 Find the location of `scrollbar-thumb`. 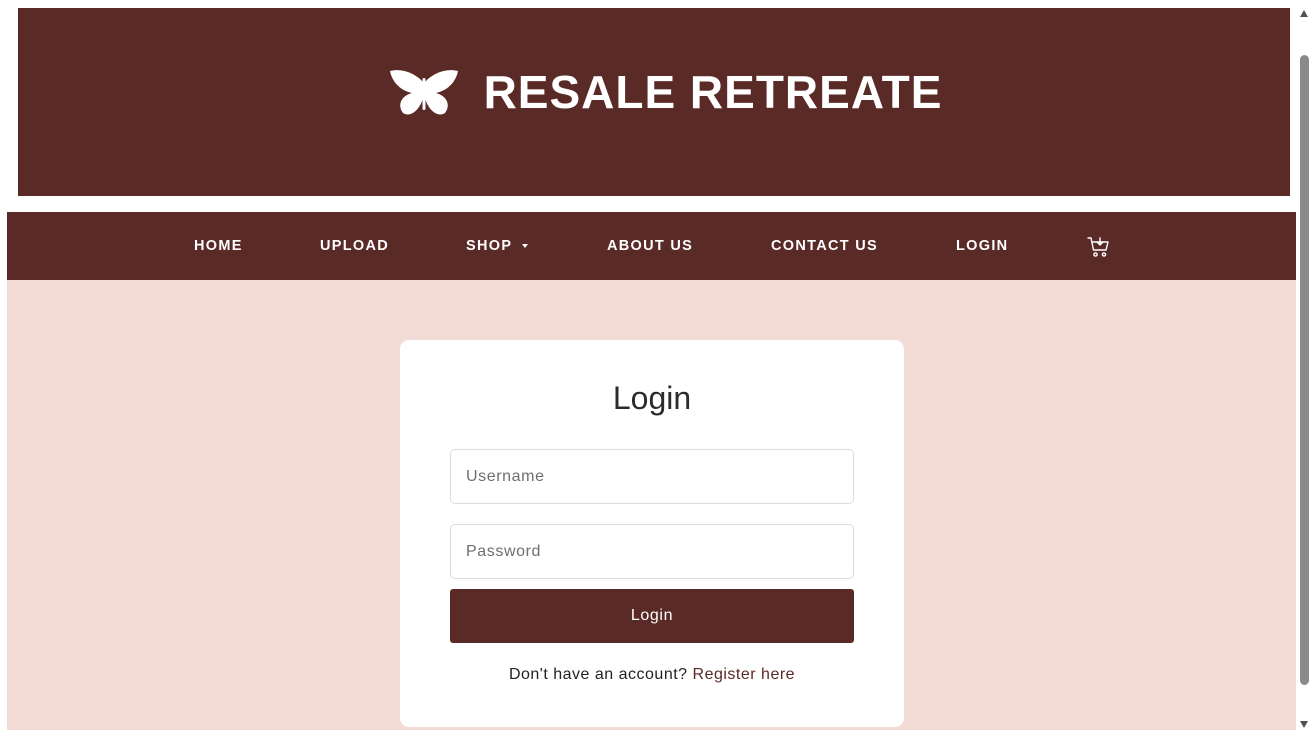

scrollbar-thumb is located at coordinates (1304, 370).